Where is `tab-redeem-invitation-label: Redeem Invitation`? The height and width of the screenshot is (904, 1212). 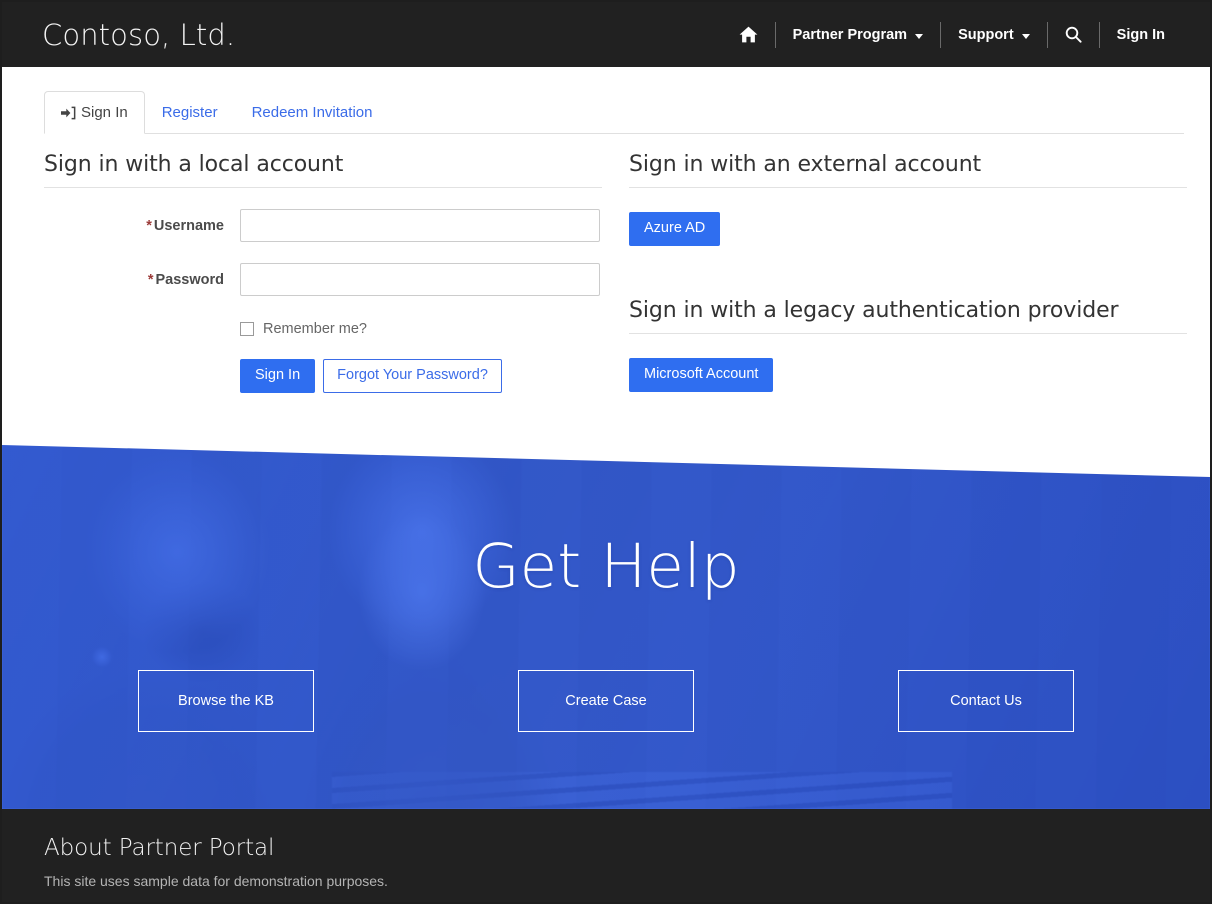 tab-redeem-invitation-label: Redeem Invitation is located at coordinates (312, 112).